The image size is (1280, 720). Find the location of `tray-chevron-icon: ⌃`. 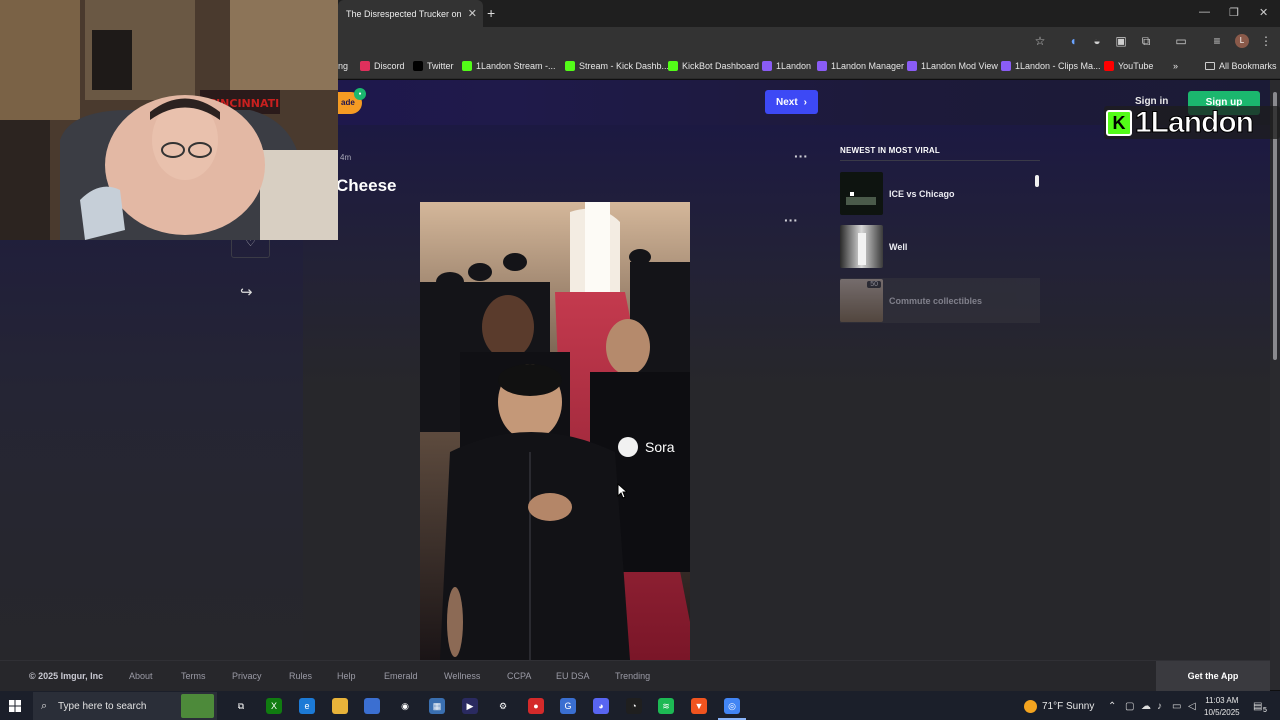

tray-chevron-icon: ⌃ is located at coordinates (1112, 706).